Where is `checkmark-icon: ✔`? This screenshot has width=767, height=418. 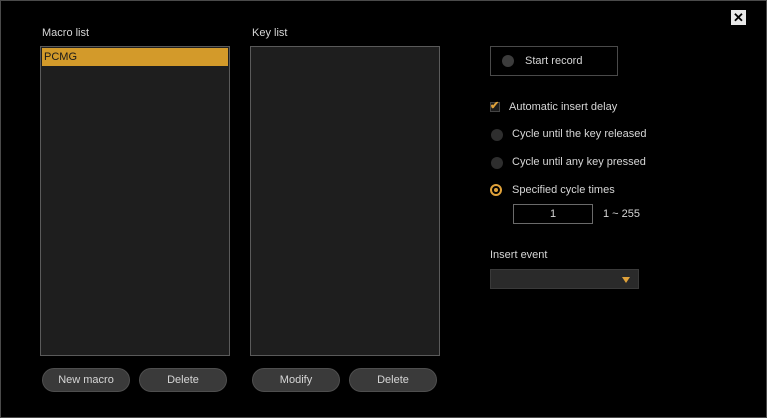
checkmark-icon: ✔ is located at coordinates (495, 106).